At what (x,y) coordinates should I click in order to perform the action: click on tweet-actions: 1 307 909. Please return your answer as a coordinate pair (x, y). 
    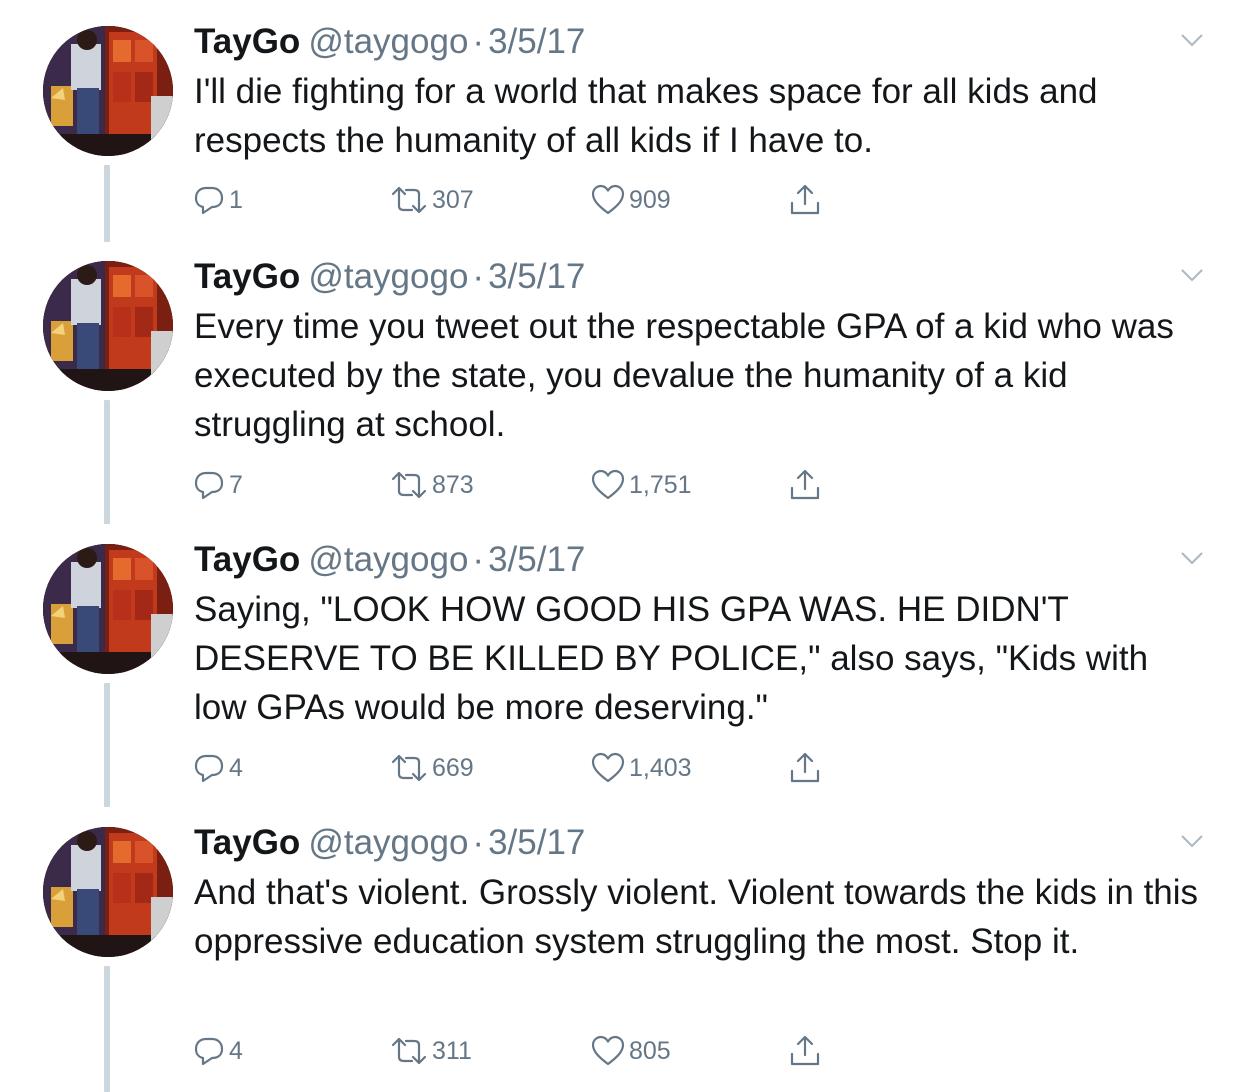
    Looking at the image, I should click on (624, 200).